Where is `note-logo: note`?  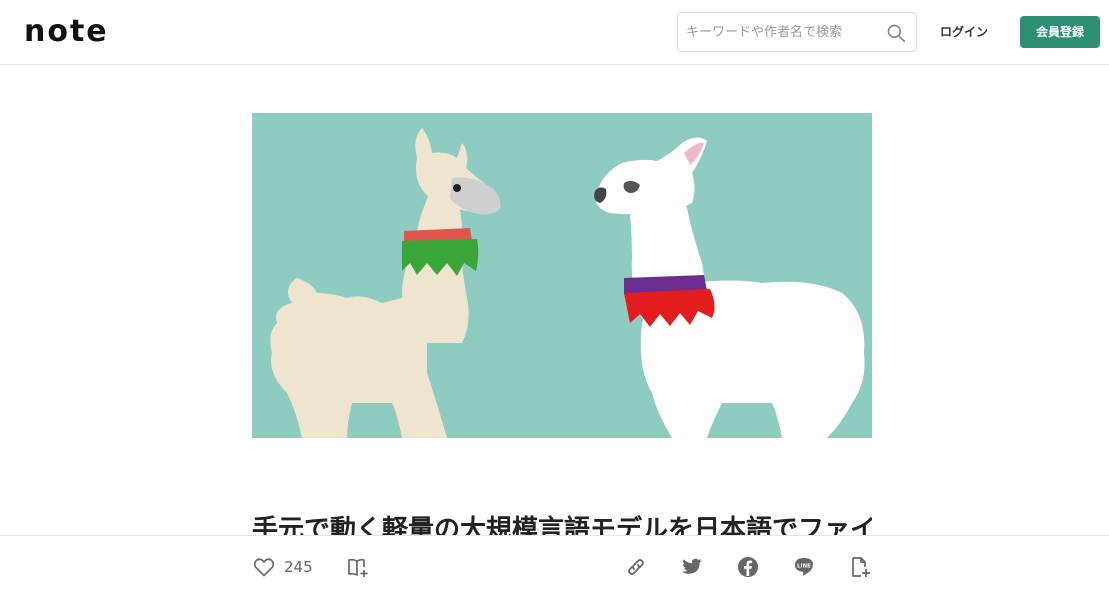
note-logo: note is located at coordinates (66, 32).